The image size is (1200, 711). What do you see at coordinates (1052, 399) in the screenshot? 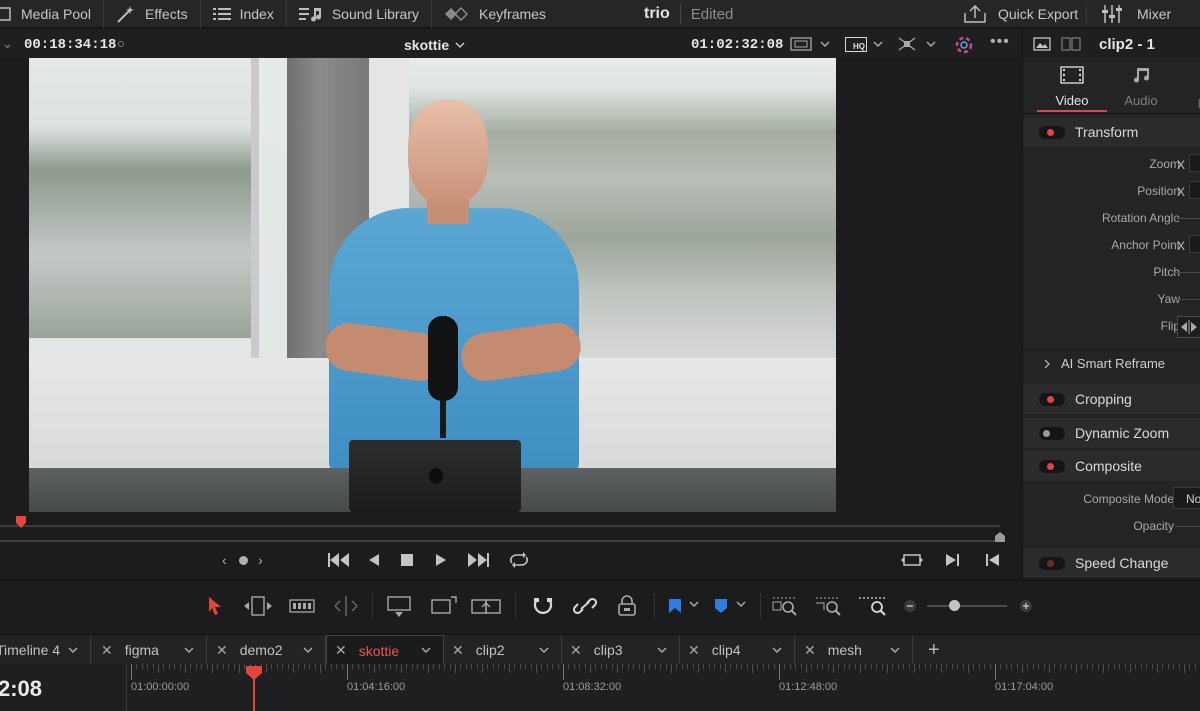
I see `cropping-toggle` at bounding box center [1052, 399].